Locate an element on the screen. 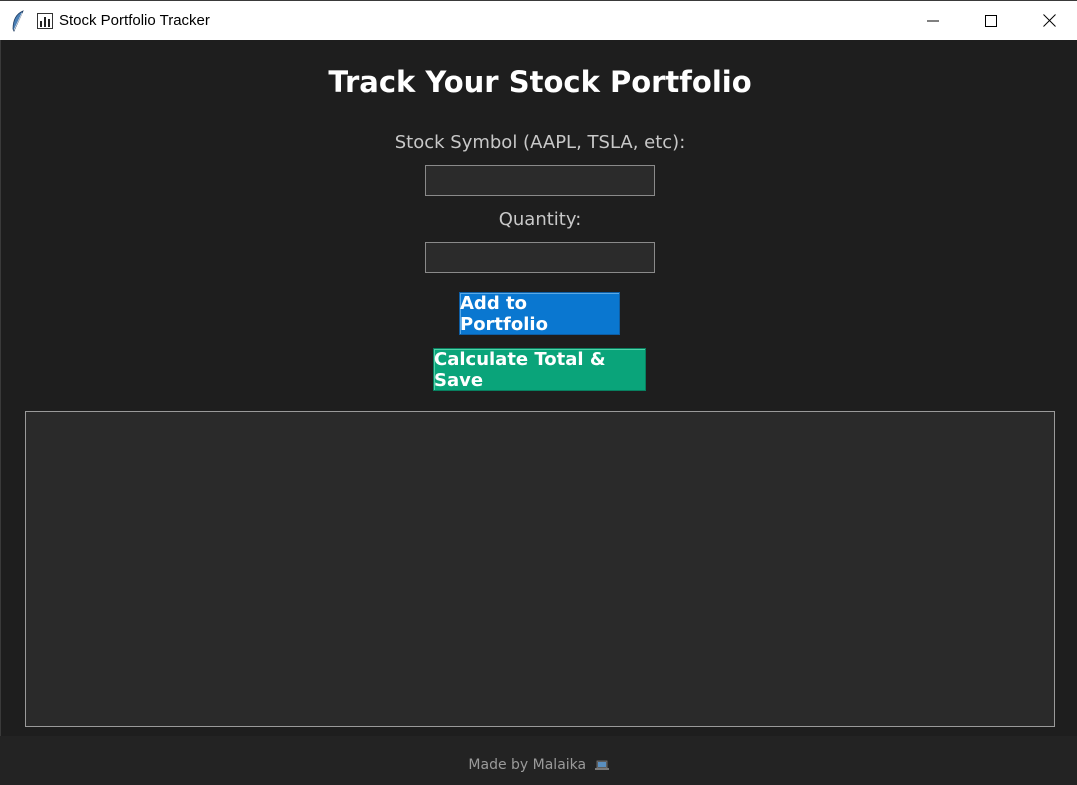  laptop-icon is located at coordinates (601, 765).